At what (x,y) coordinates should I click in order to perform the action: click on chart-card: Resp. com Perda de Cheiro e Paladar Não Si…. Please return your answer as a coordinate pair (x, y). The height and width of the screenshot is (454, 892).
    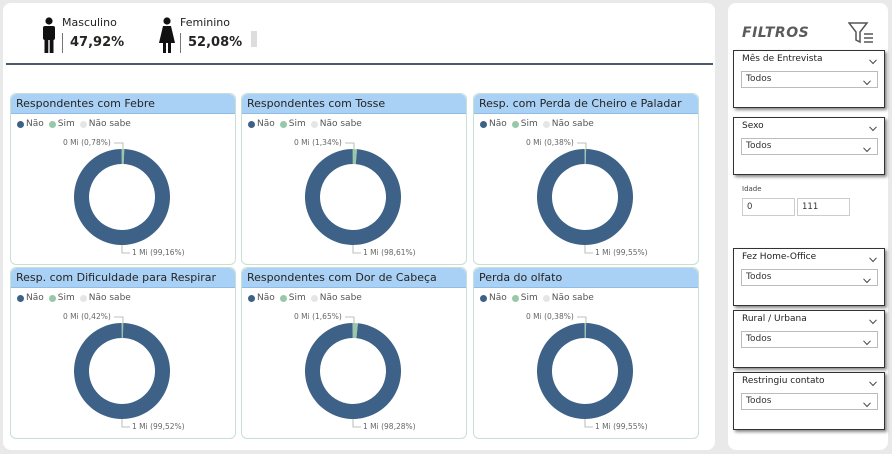
    Looking at the image, I should click on (586, 179).